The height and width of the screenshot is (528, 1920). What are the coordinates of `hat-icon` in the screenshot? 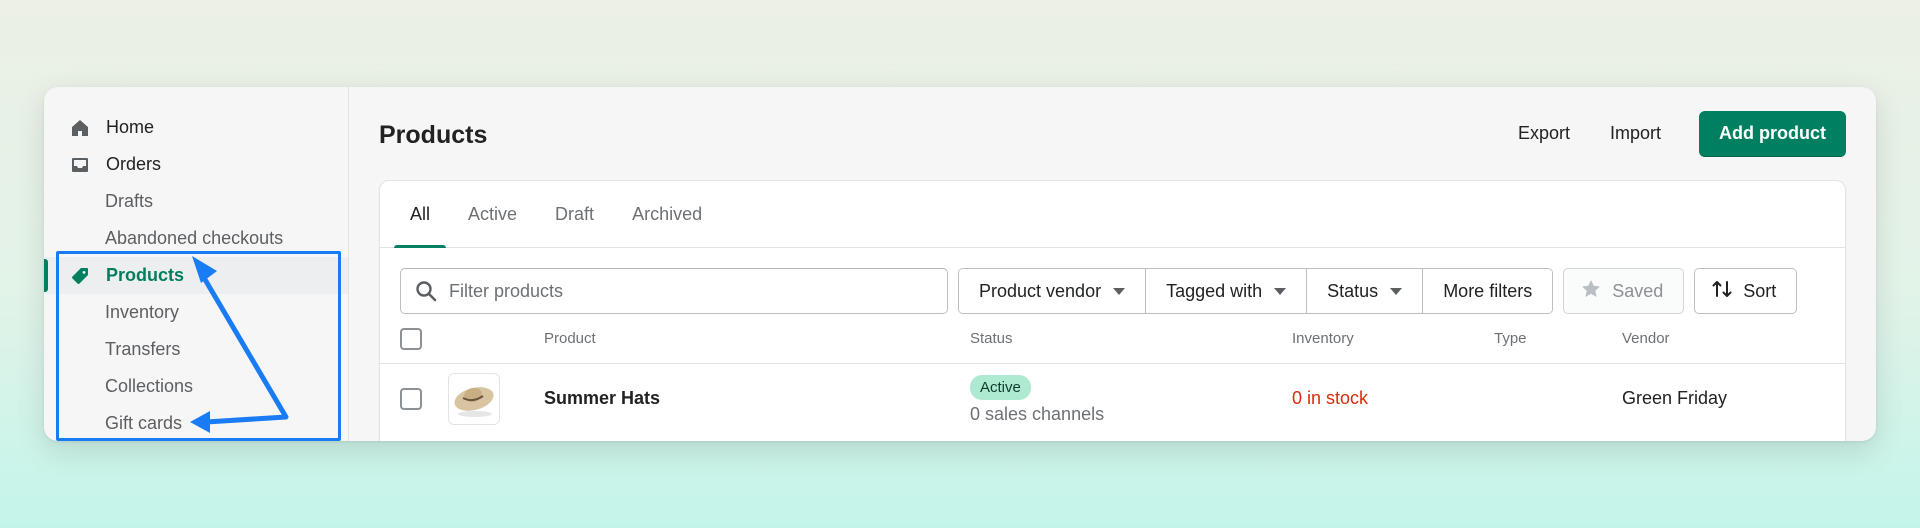 It's located at (474, 402).